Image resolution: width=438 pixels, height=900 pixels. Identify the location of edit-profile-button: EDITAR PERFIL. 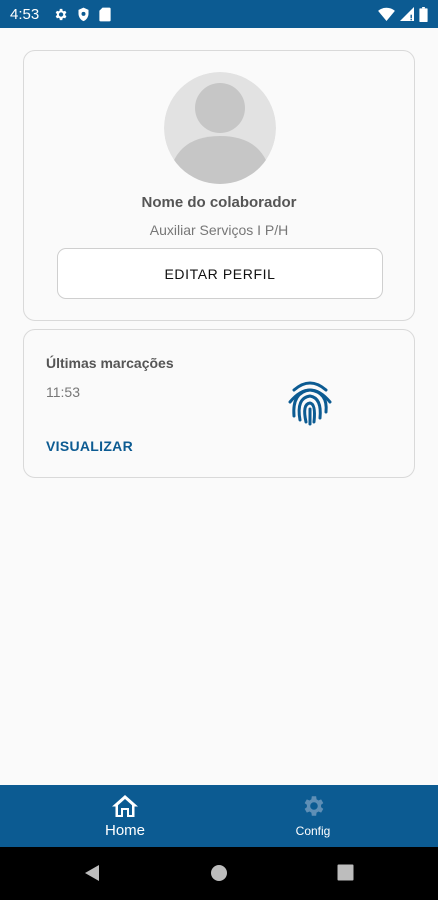
(220, 273).